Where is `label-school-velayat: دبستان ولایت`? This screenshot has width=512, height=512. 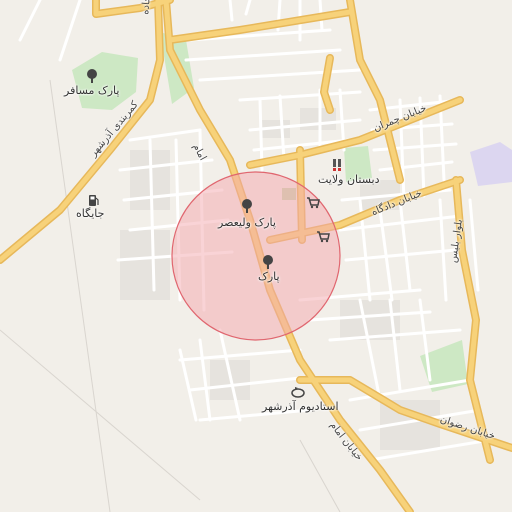 label-school-velayat: دبستان ولایت is located at coordinates (348, 179).